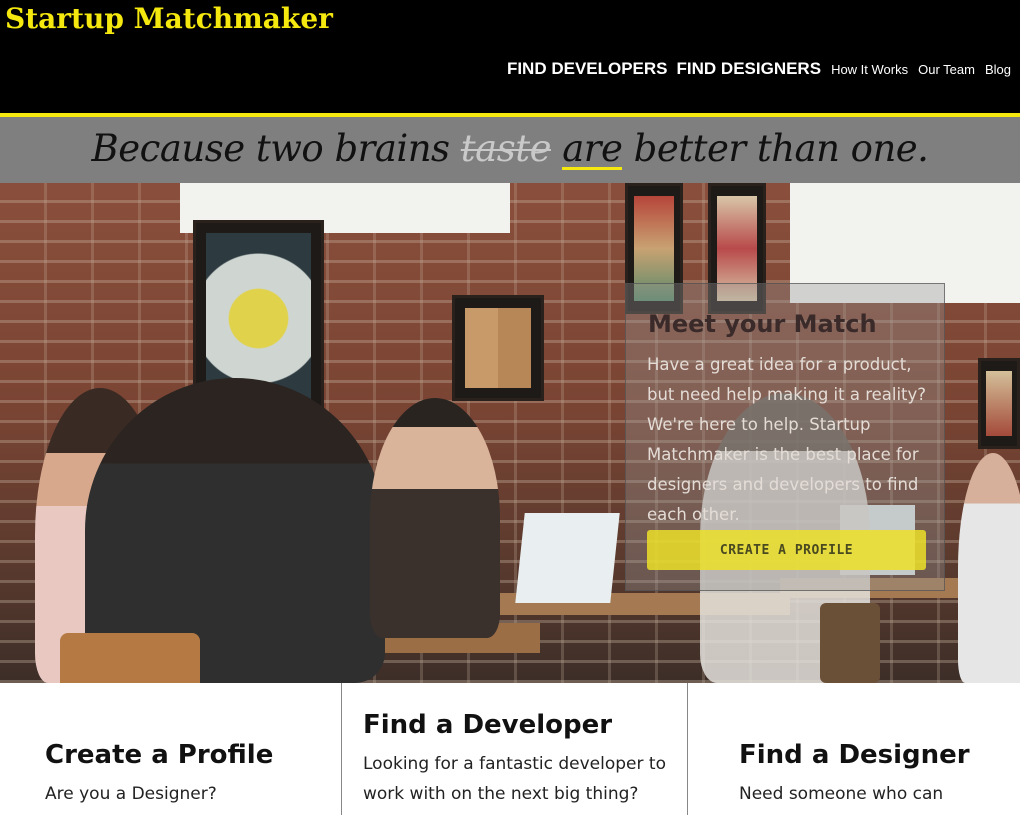 The image size is (1020, 815). What do you see at coordinates (587, 69) in the screenshot?
I see `nav-find-developers: FIND DEVELOPERS` at bounding box center [587, 69].